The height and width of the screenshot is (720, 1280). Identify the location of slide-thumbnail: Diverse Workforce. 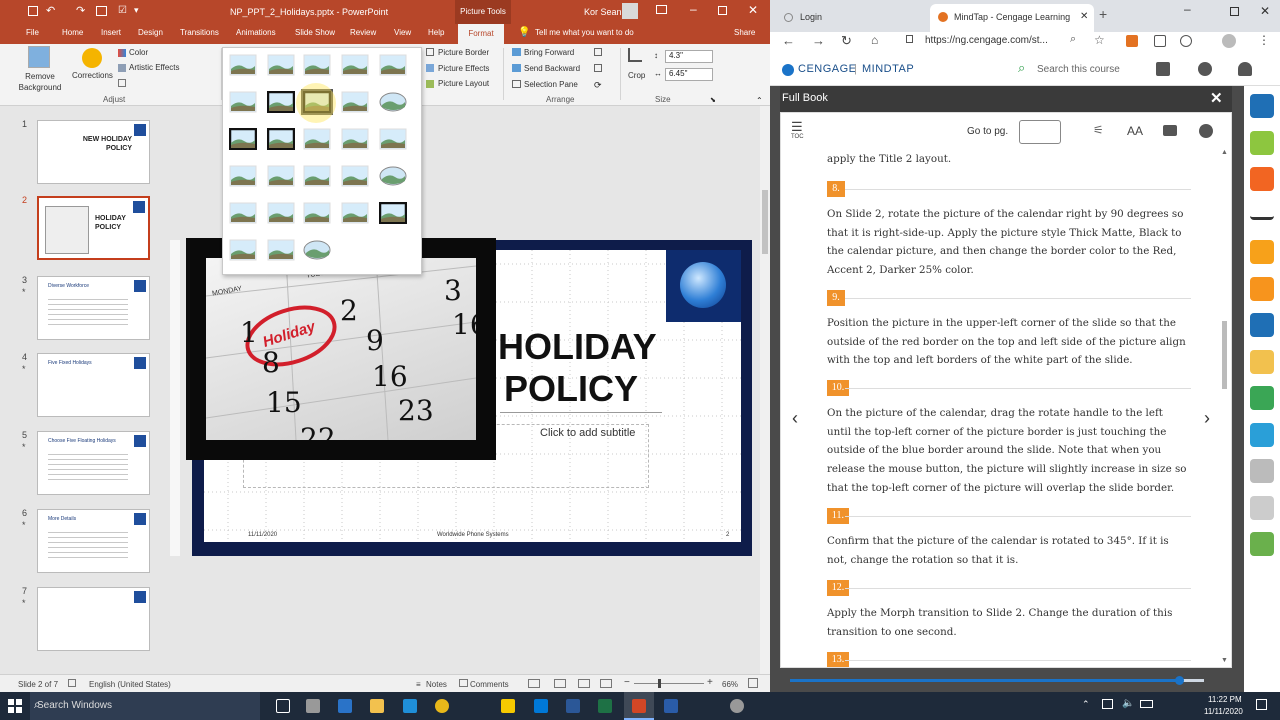
(93, 308).